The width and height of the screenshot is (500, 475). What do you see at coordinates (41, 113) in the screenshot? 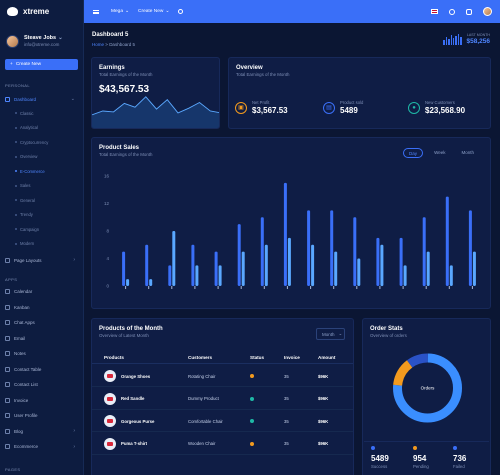
I see `sidebar-subitem: Classic` at bounding box center [41, 113].